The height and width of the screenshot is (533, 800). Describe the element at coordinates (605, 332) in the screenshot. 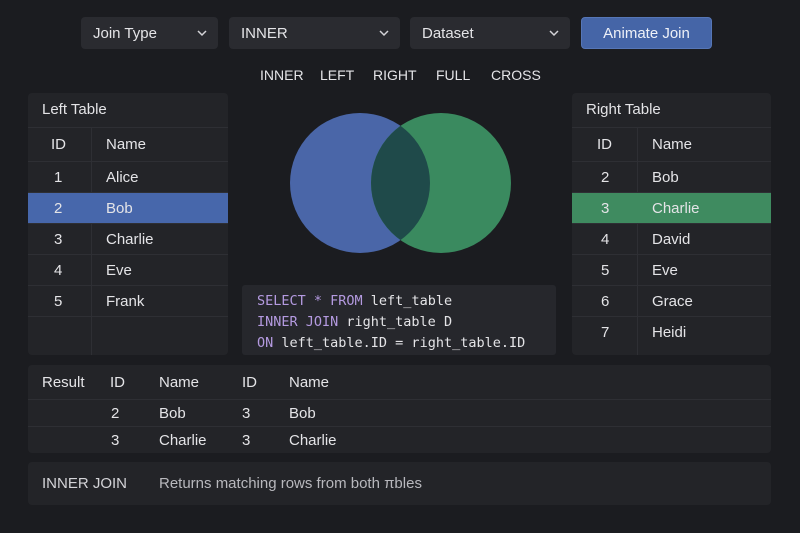

I see `row-id: 7` at that location.